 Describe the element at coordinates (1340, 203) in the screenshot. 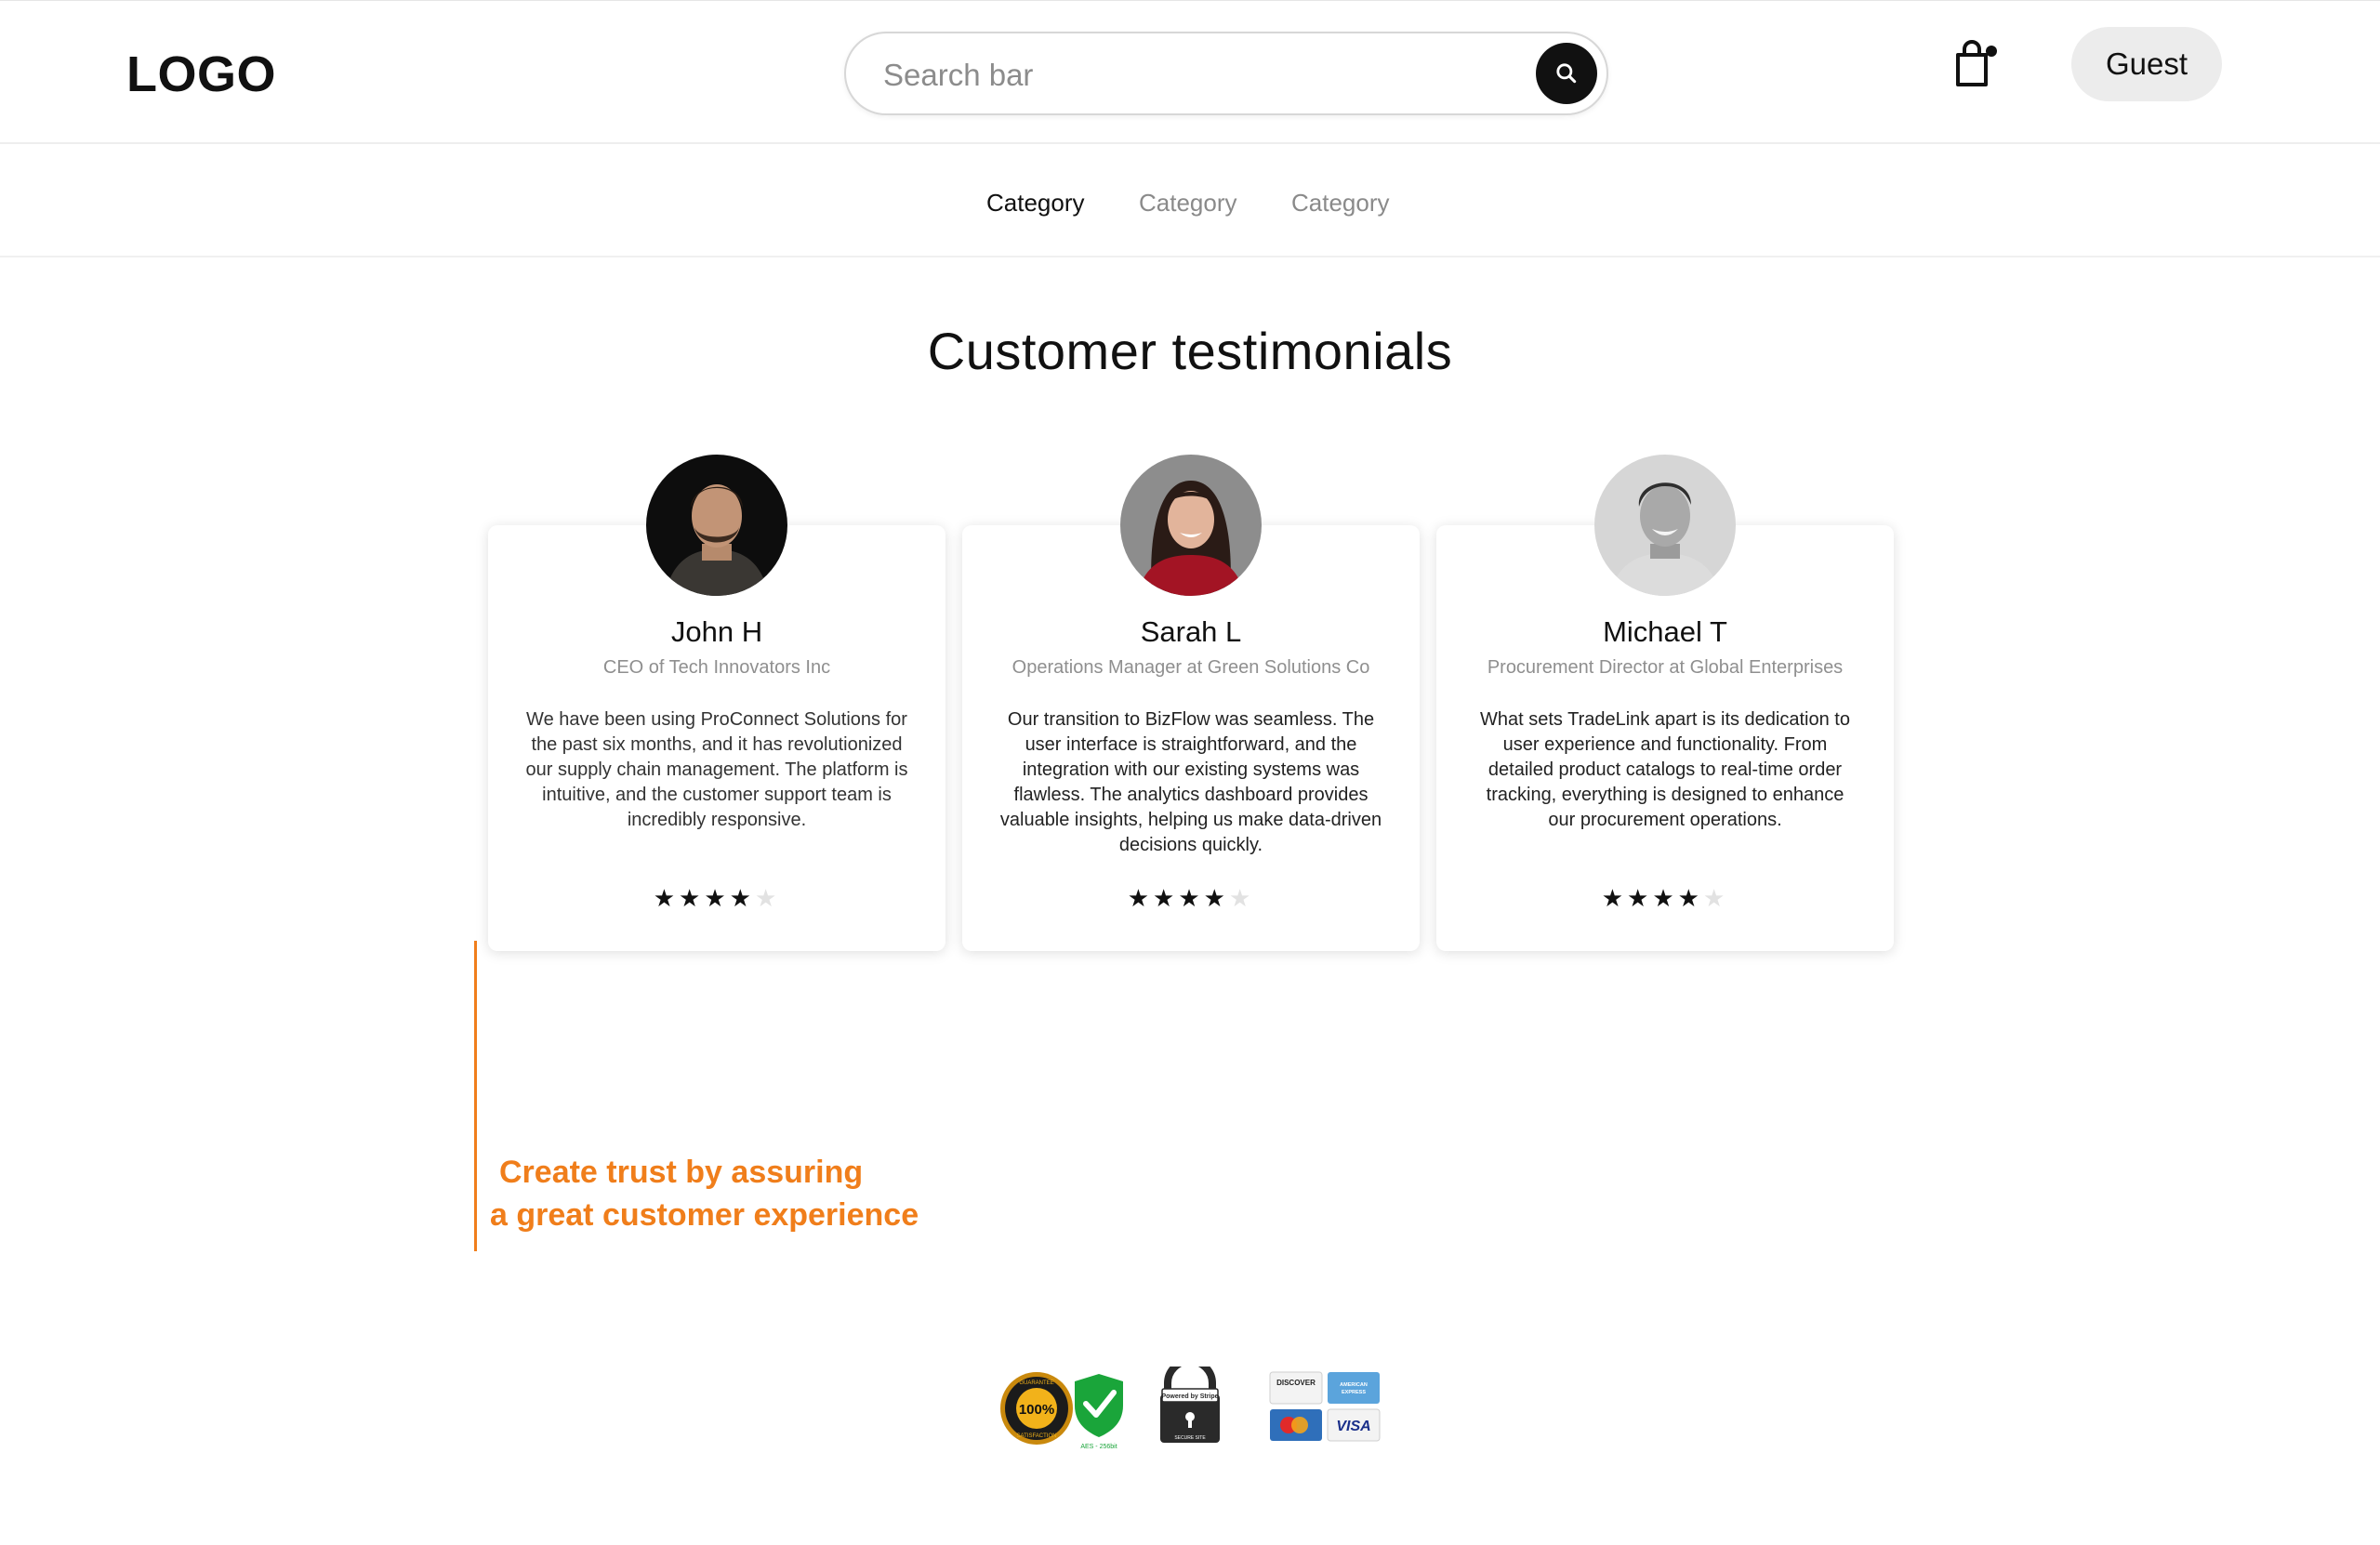

I see `category-link-3: Category` at that location.